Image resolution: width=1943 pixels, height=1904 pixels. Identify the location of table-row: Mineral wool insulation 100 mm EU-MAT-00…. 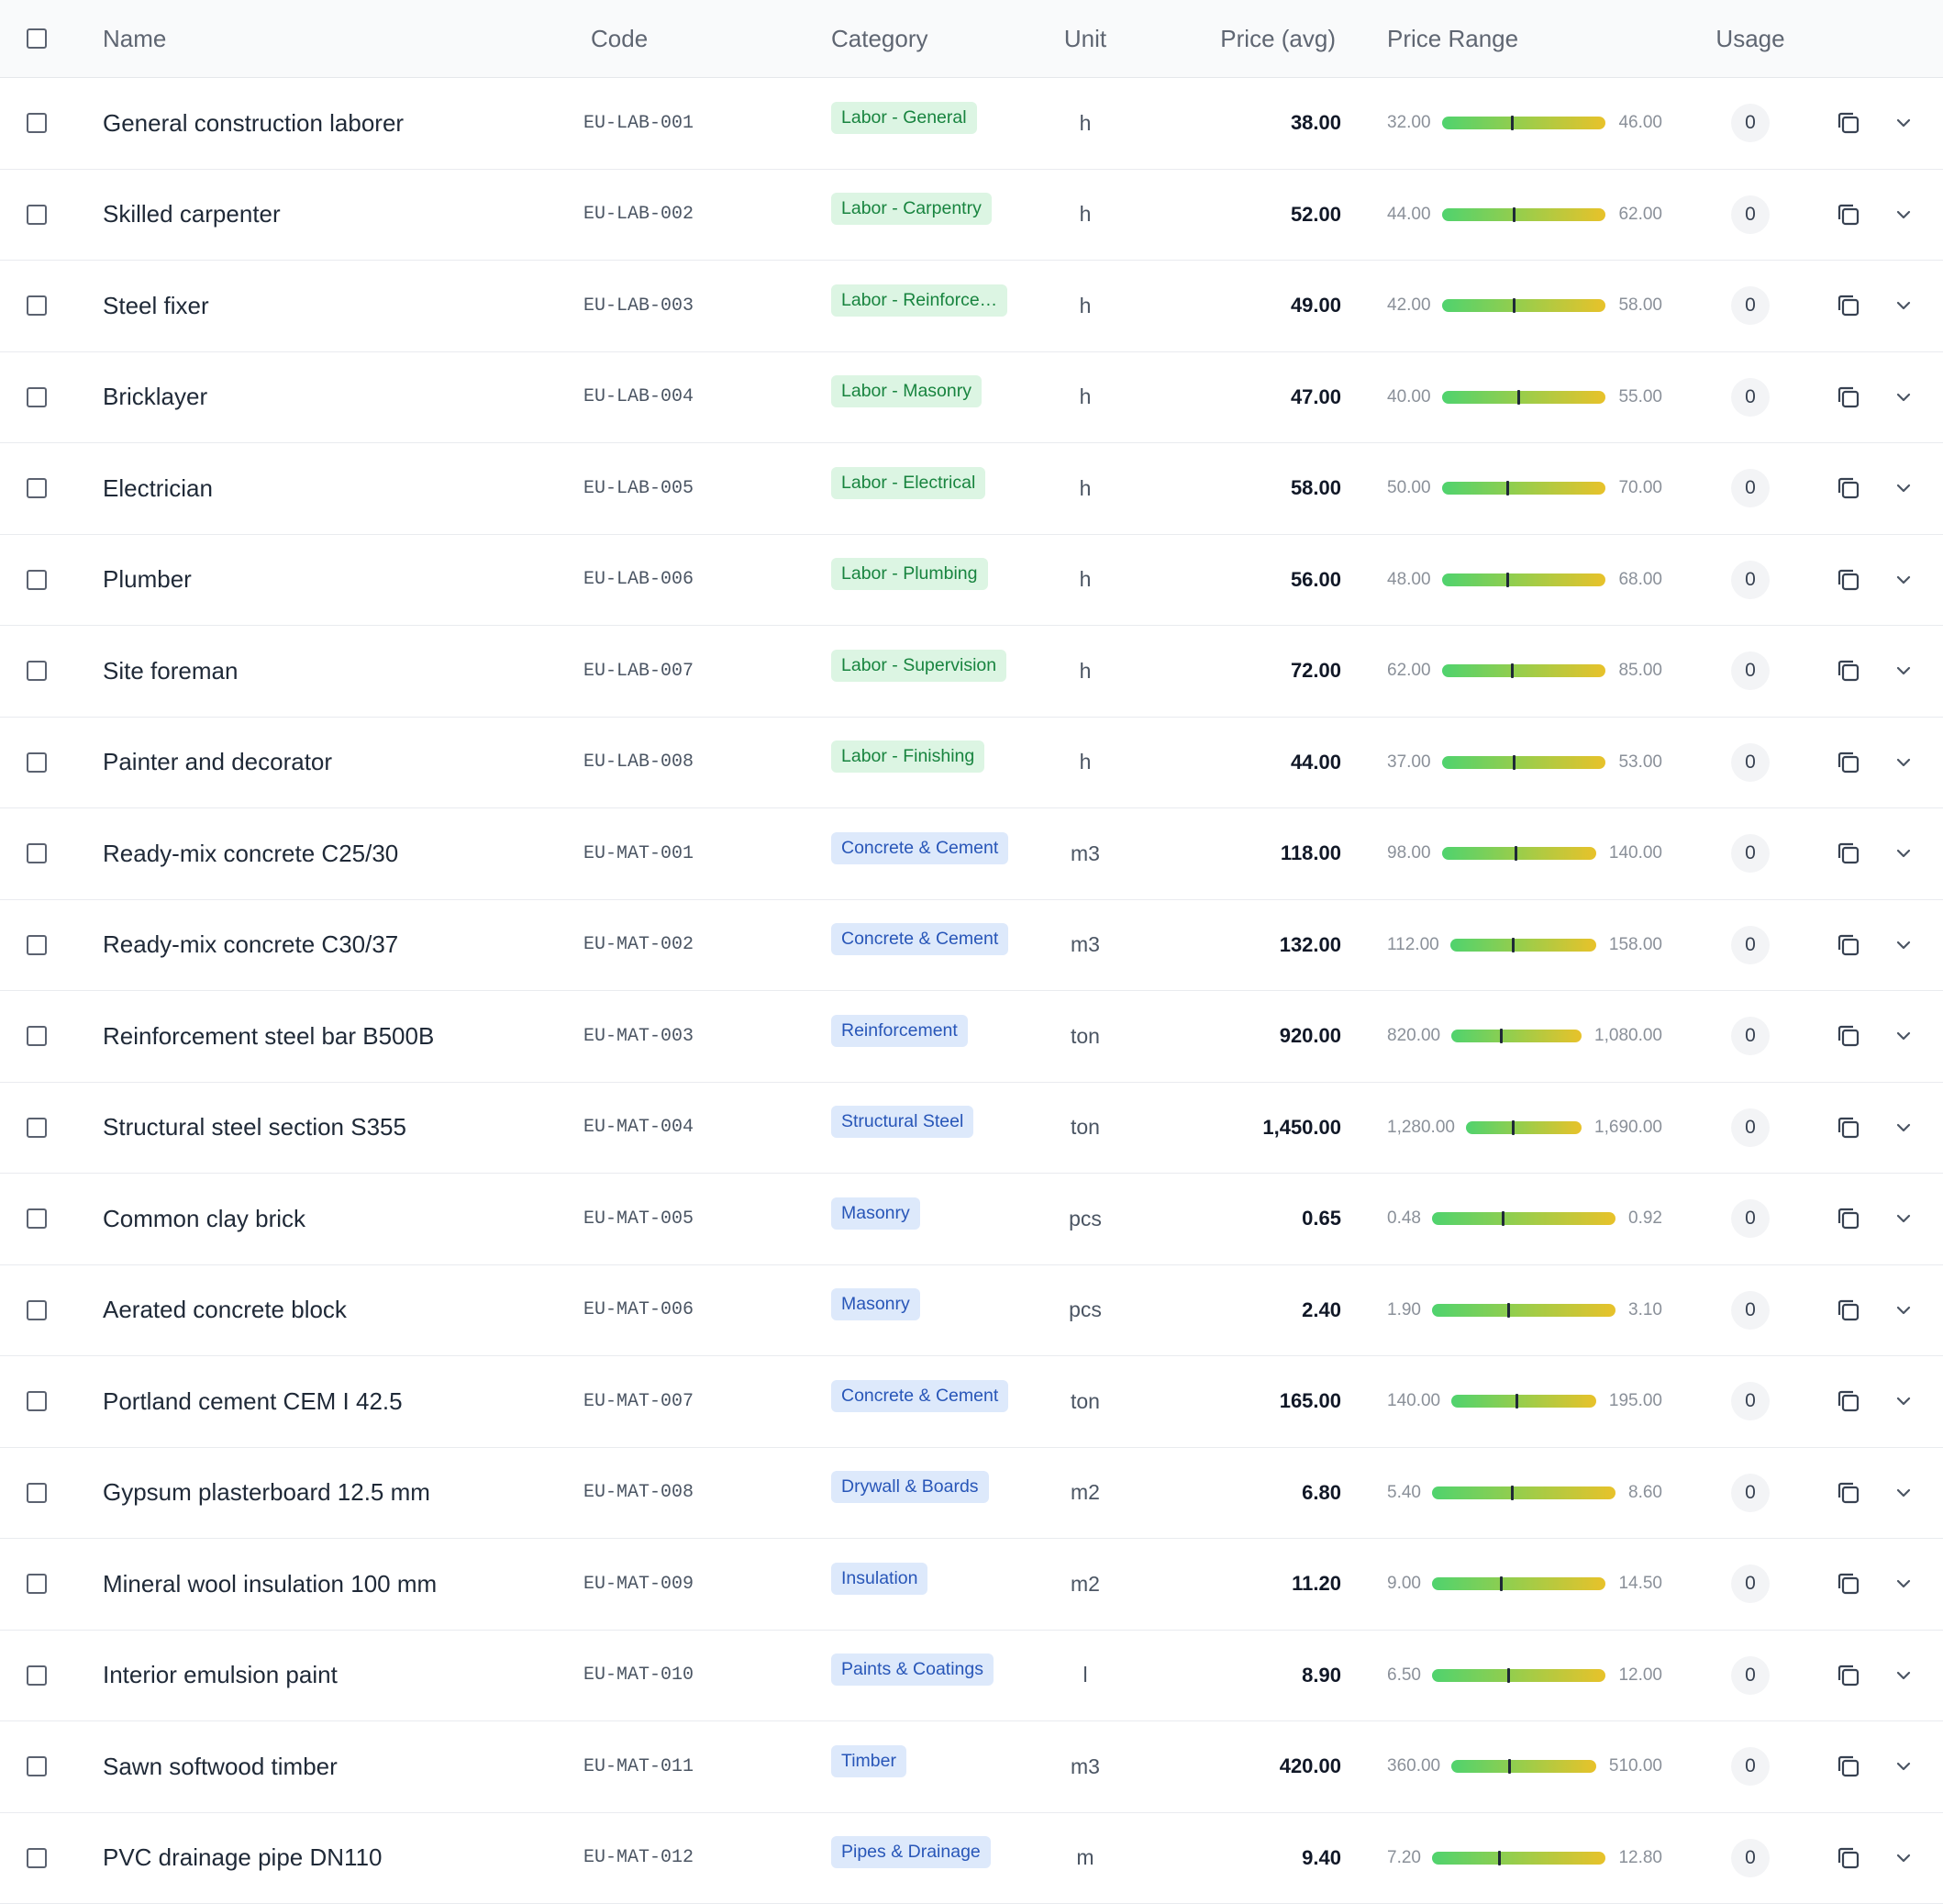
(971, 1585).